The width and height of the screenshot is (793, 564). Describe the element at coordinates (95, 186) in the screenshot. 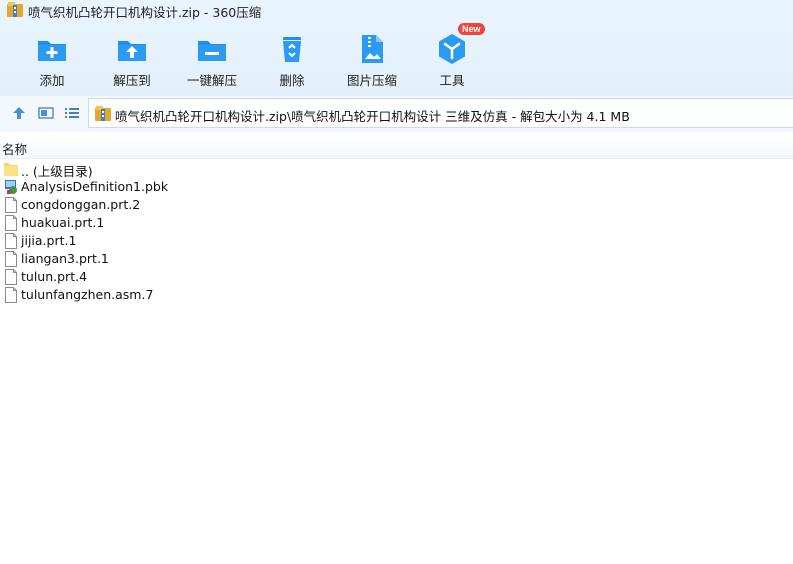

I see `file-name: AnalysisDefinition1.pbk` at that location.